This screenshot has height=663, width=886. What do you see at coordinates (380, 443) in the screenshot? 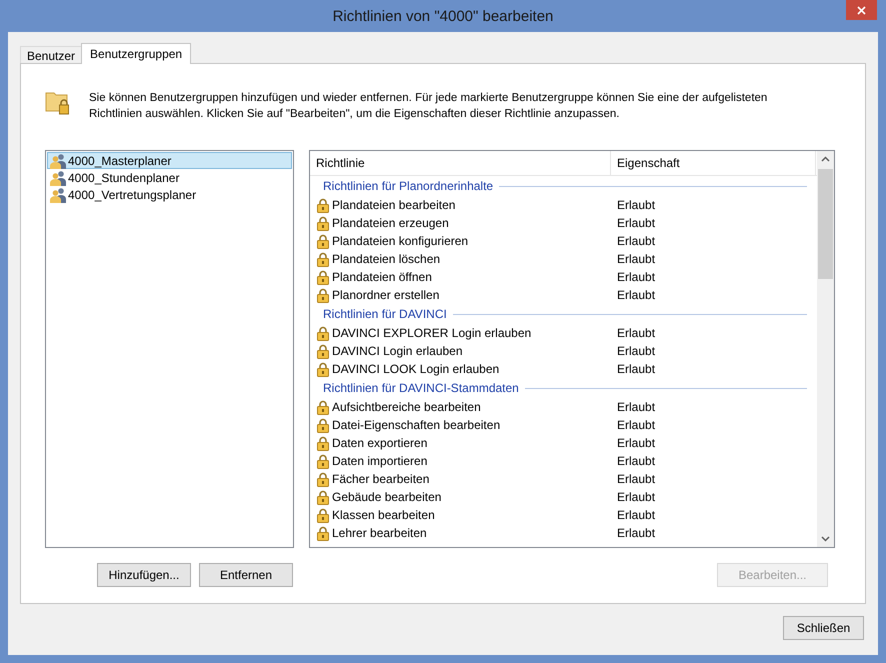
I see `policy-name: Daten exportieren` at bounding box center [380, 443].